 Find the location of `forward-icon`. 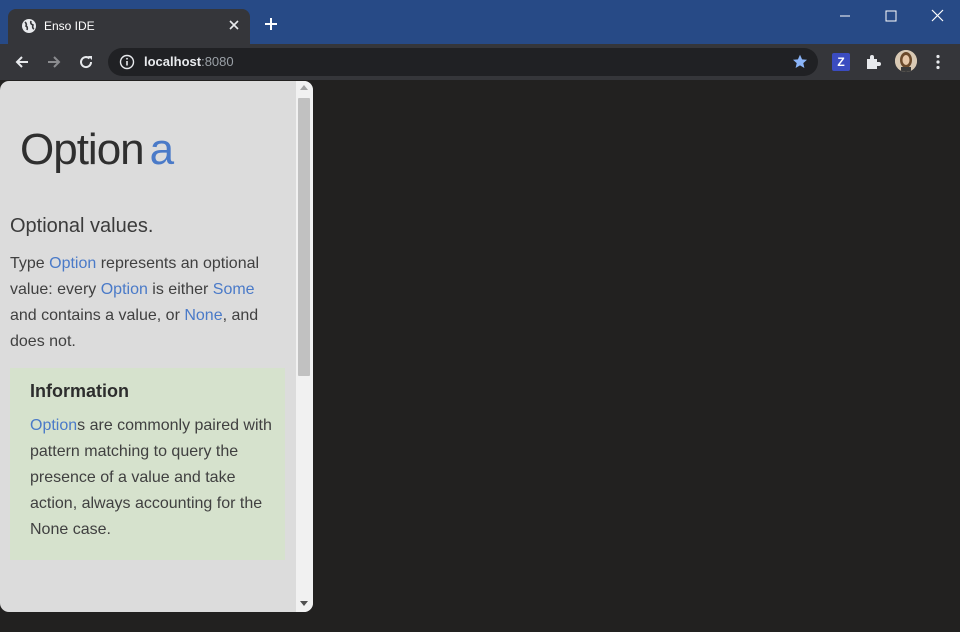

forward-icon is located at coordinates (54, 62).